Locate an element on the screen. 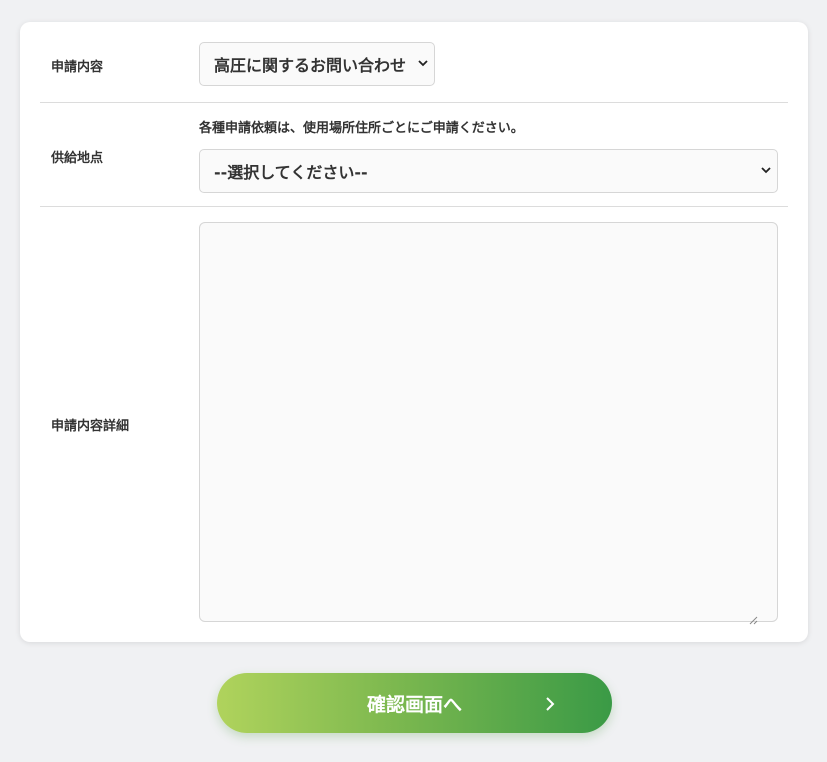 This screenshot has height=762, width=827. resize-handle-icon is located at coordinates (753, 617).